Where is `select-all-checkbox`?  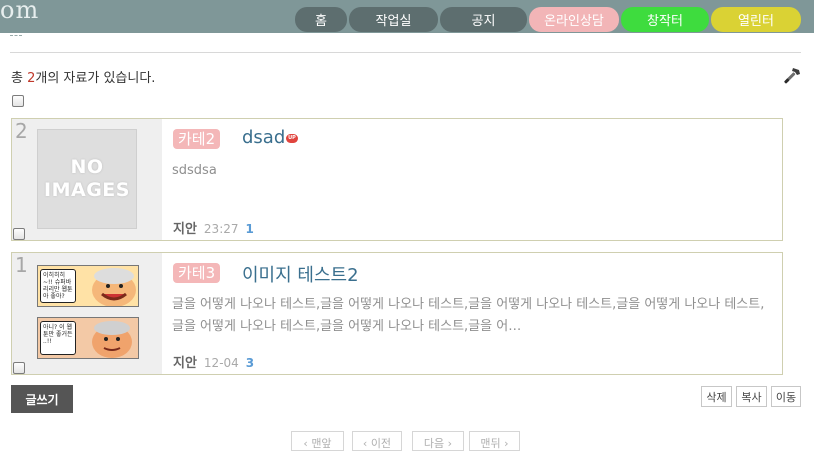
select-all-checkbox is located at coordinates (18, 101).